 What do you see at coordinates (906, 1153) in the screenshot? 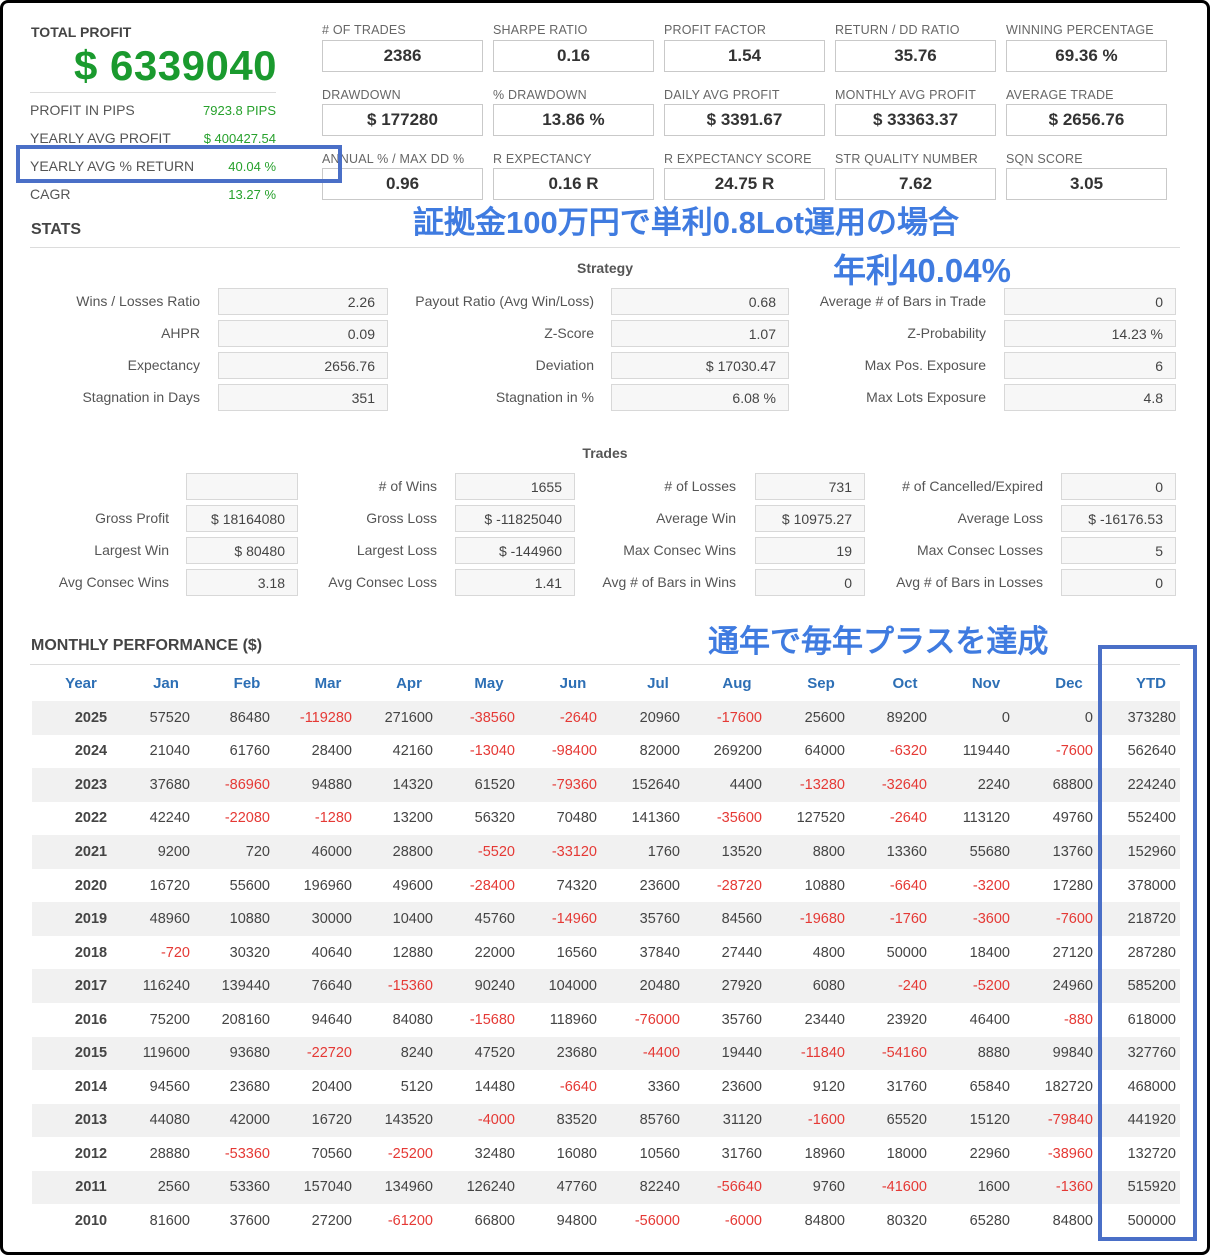
I see `monthly-value-cell: 18000` at bounding box center [906, 1153].